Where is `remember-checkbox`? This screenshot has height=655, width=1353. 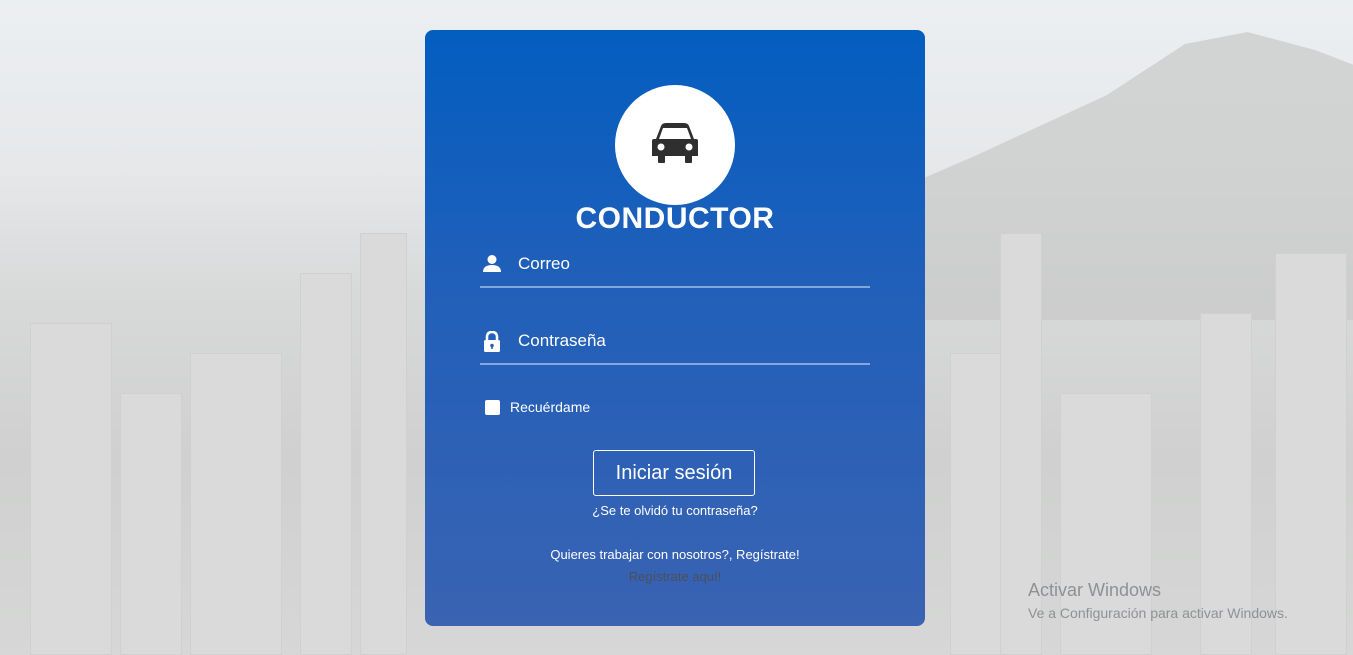
remember-checkbox is located at coordinates (492, 407).